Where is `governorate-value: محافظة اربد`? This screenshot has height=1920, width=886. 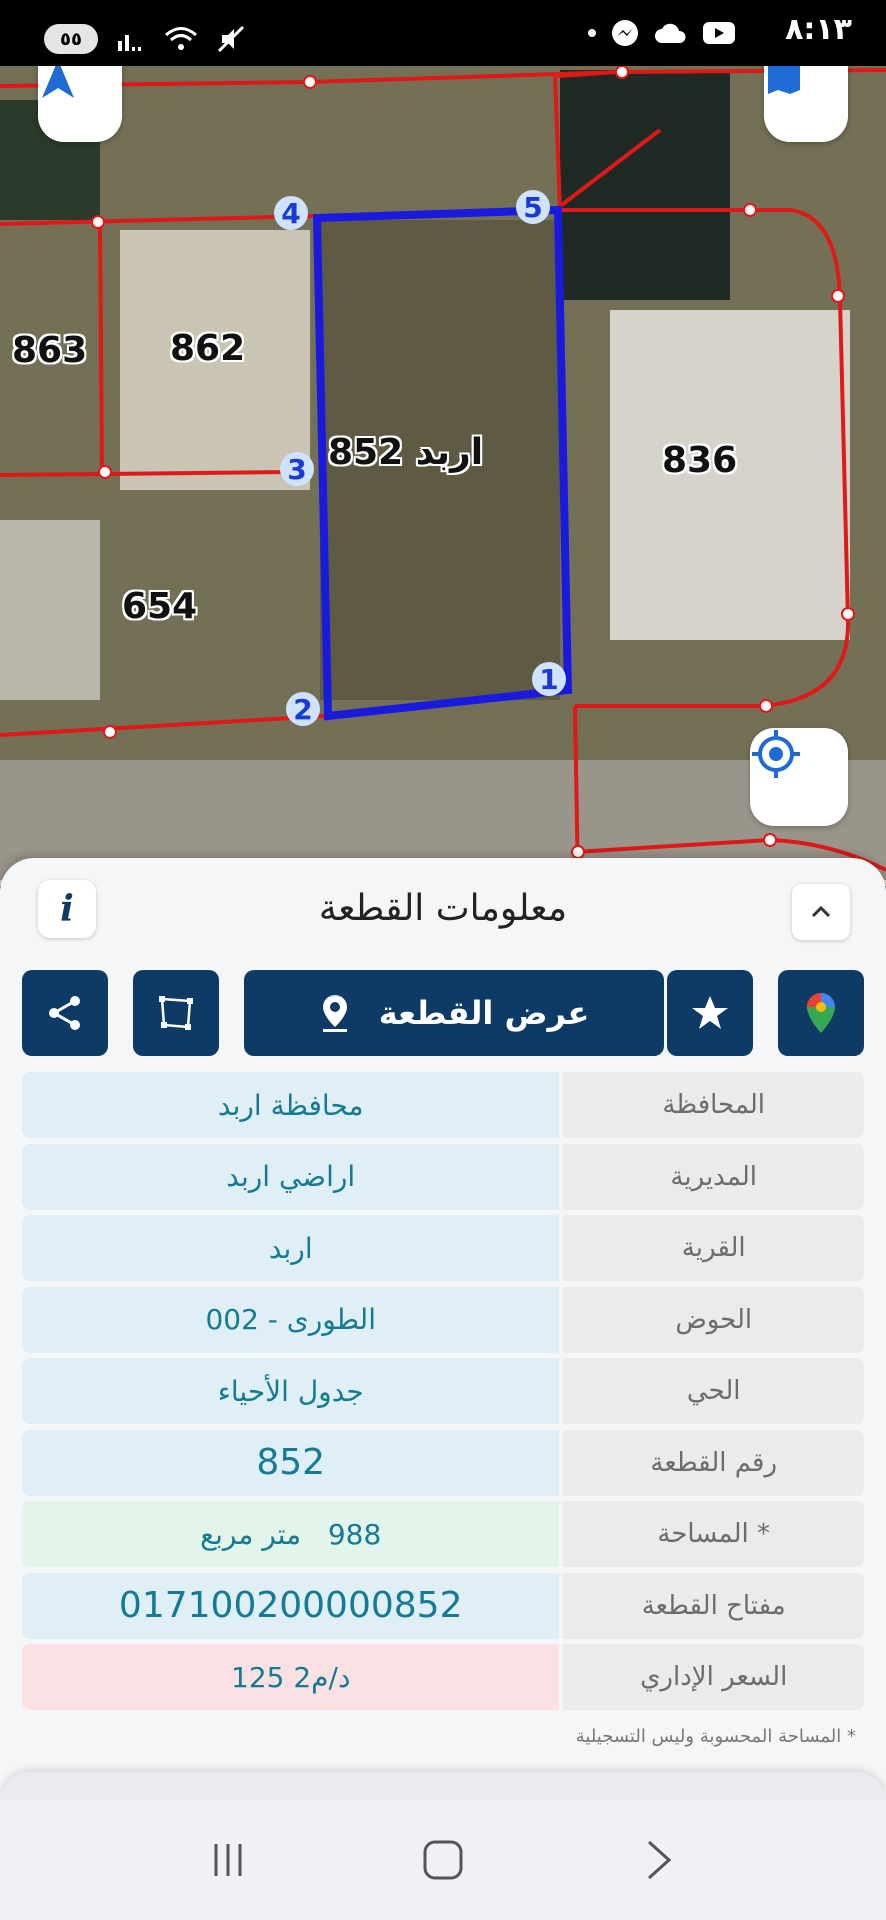
governorate-value: محافظة اربد is located at coordinates (291, 1105).